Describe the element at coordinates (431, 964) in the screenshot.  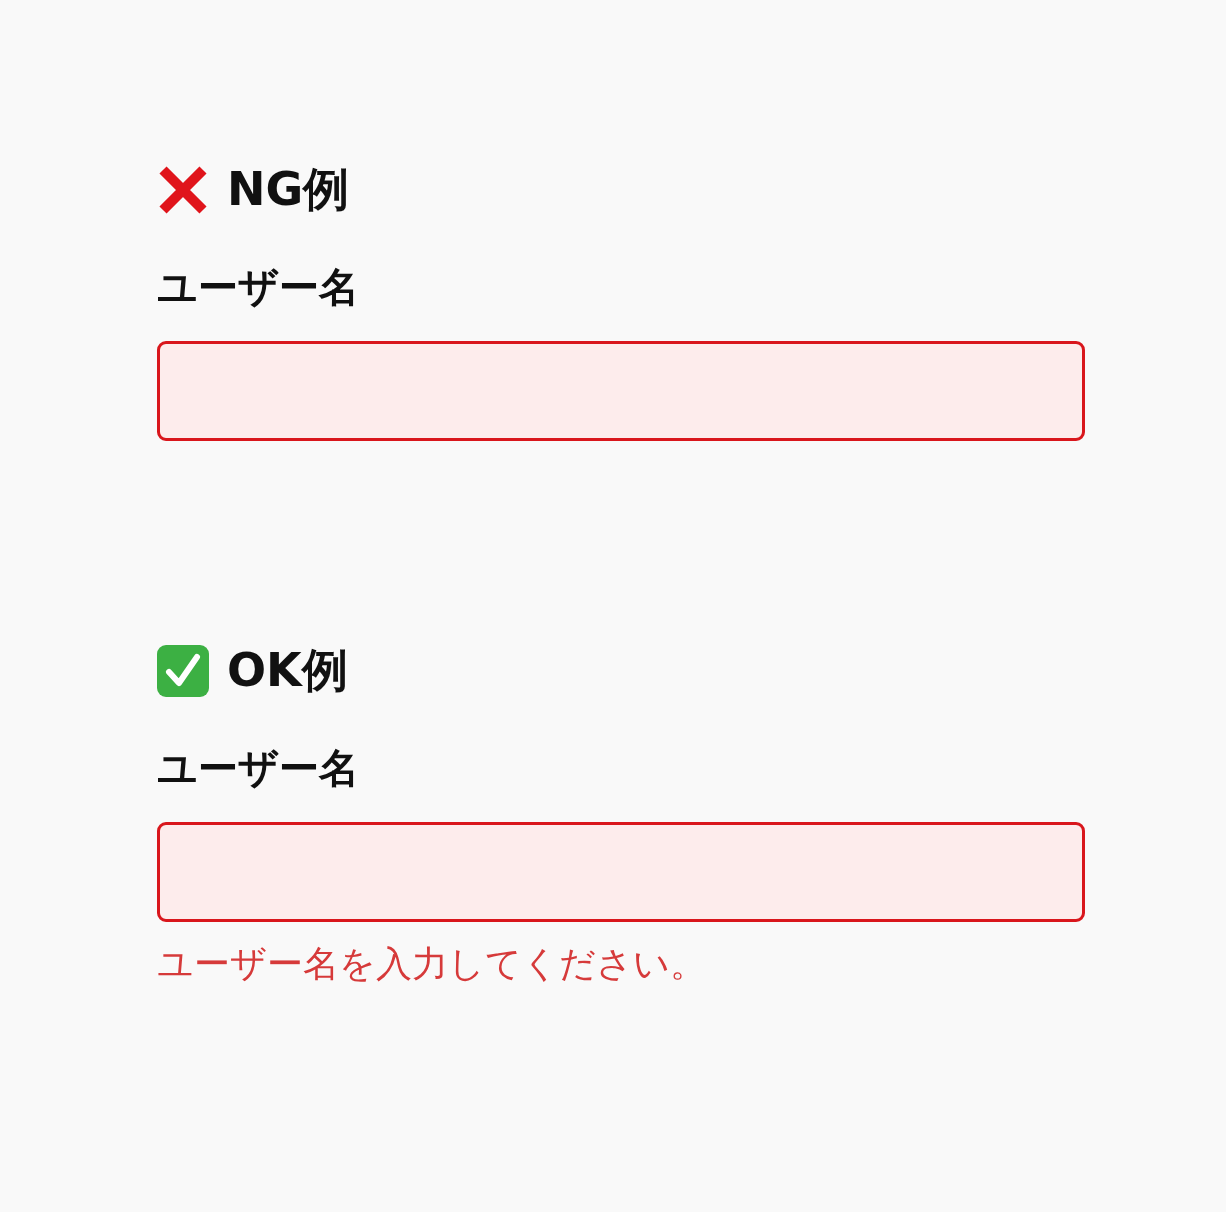
I see `error-message: ユーザー名を入力してください。` at that location.